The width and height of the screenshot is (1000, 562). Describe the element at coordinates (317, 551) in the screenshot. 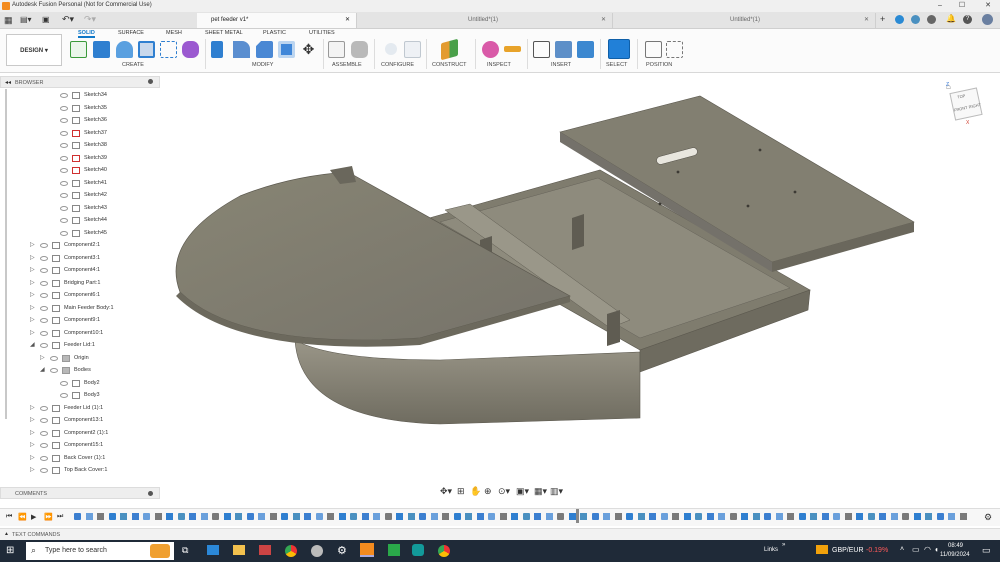

I see `browser-app-icon` at that location.